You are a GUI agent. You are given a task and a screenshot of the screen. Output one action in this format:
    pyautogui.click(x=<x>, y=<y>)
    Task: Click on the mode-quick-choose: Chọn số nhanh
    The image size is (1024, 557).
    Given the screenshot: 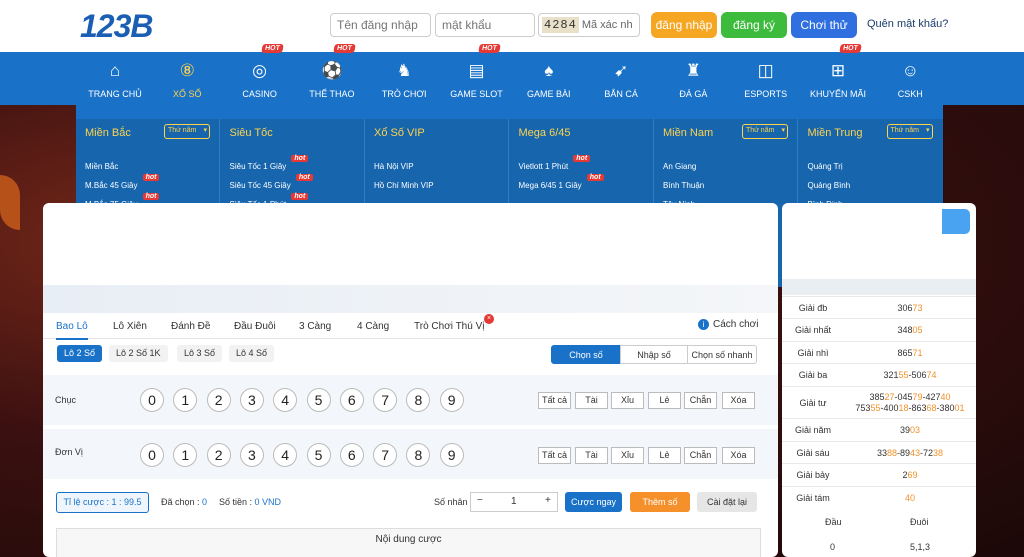 What is the action you would take?
    pyautogui.click(x=722, y=354)
    